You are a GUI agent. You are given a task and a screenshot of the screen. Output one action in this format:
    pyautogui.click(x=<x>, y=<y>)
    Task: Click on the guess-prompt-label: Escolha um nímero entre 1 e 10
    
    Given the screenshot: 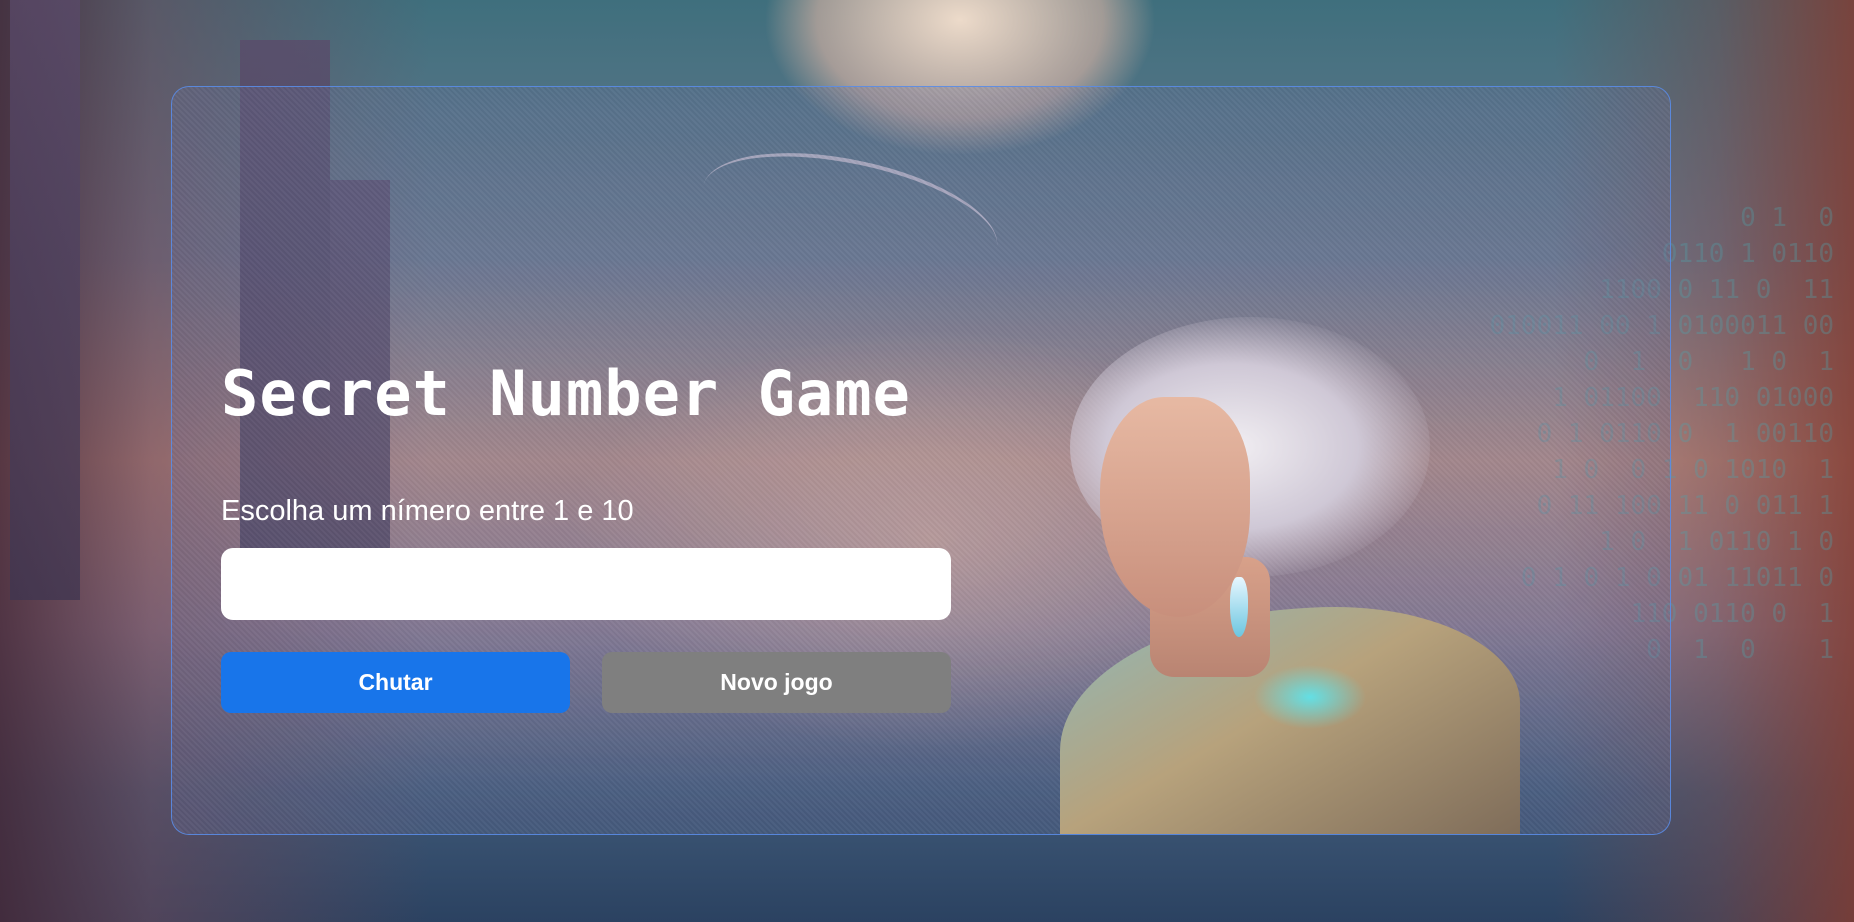 What is the action you would take?
    pyautogui.click(x=427, y=511)
    